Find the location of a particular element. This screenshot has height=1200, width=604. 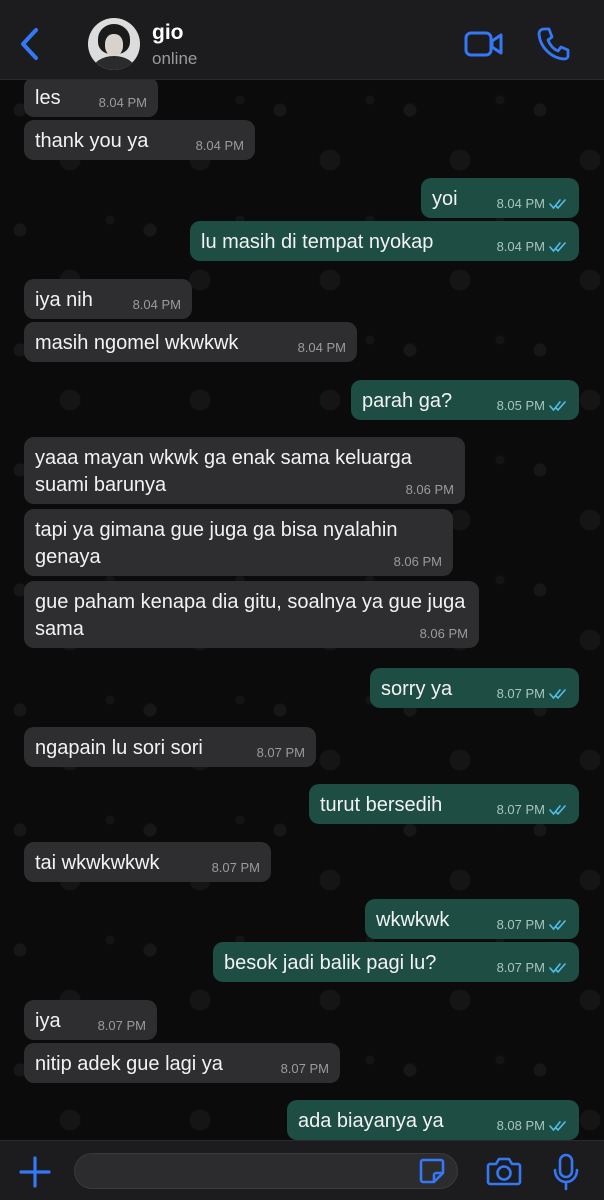

message-text: lu masih di tempat nyokap is located at coordinates (317, 242).